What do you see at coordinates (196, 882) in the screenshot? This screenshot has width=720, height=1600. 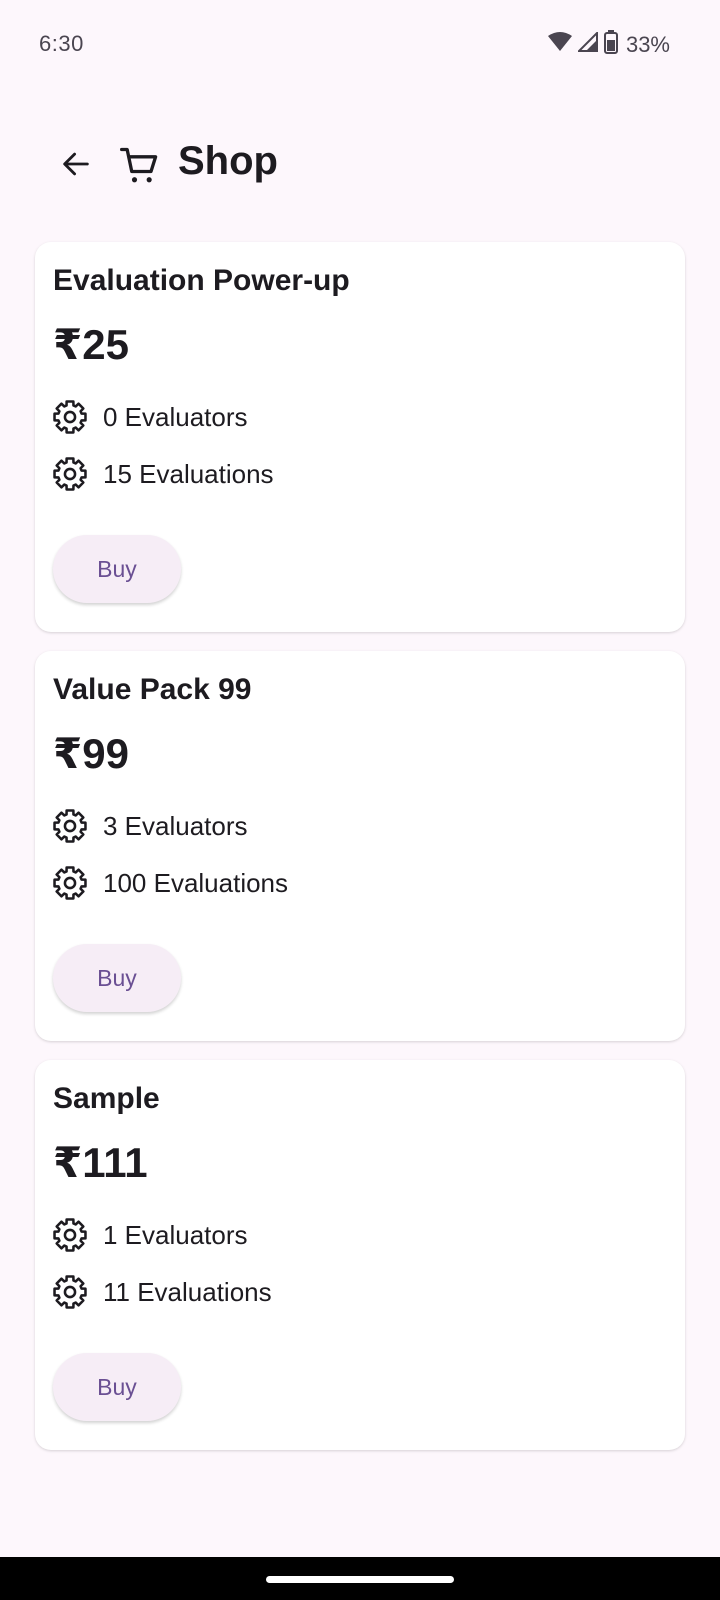 I see `feature-text: 100 Evaluations` at bounding box center [196, 882].